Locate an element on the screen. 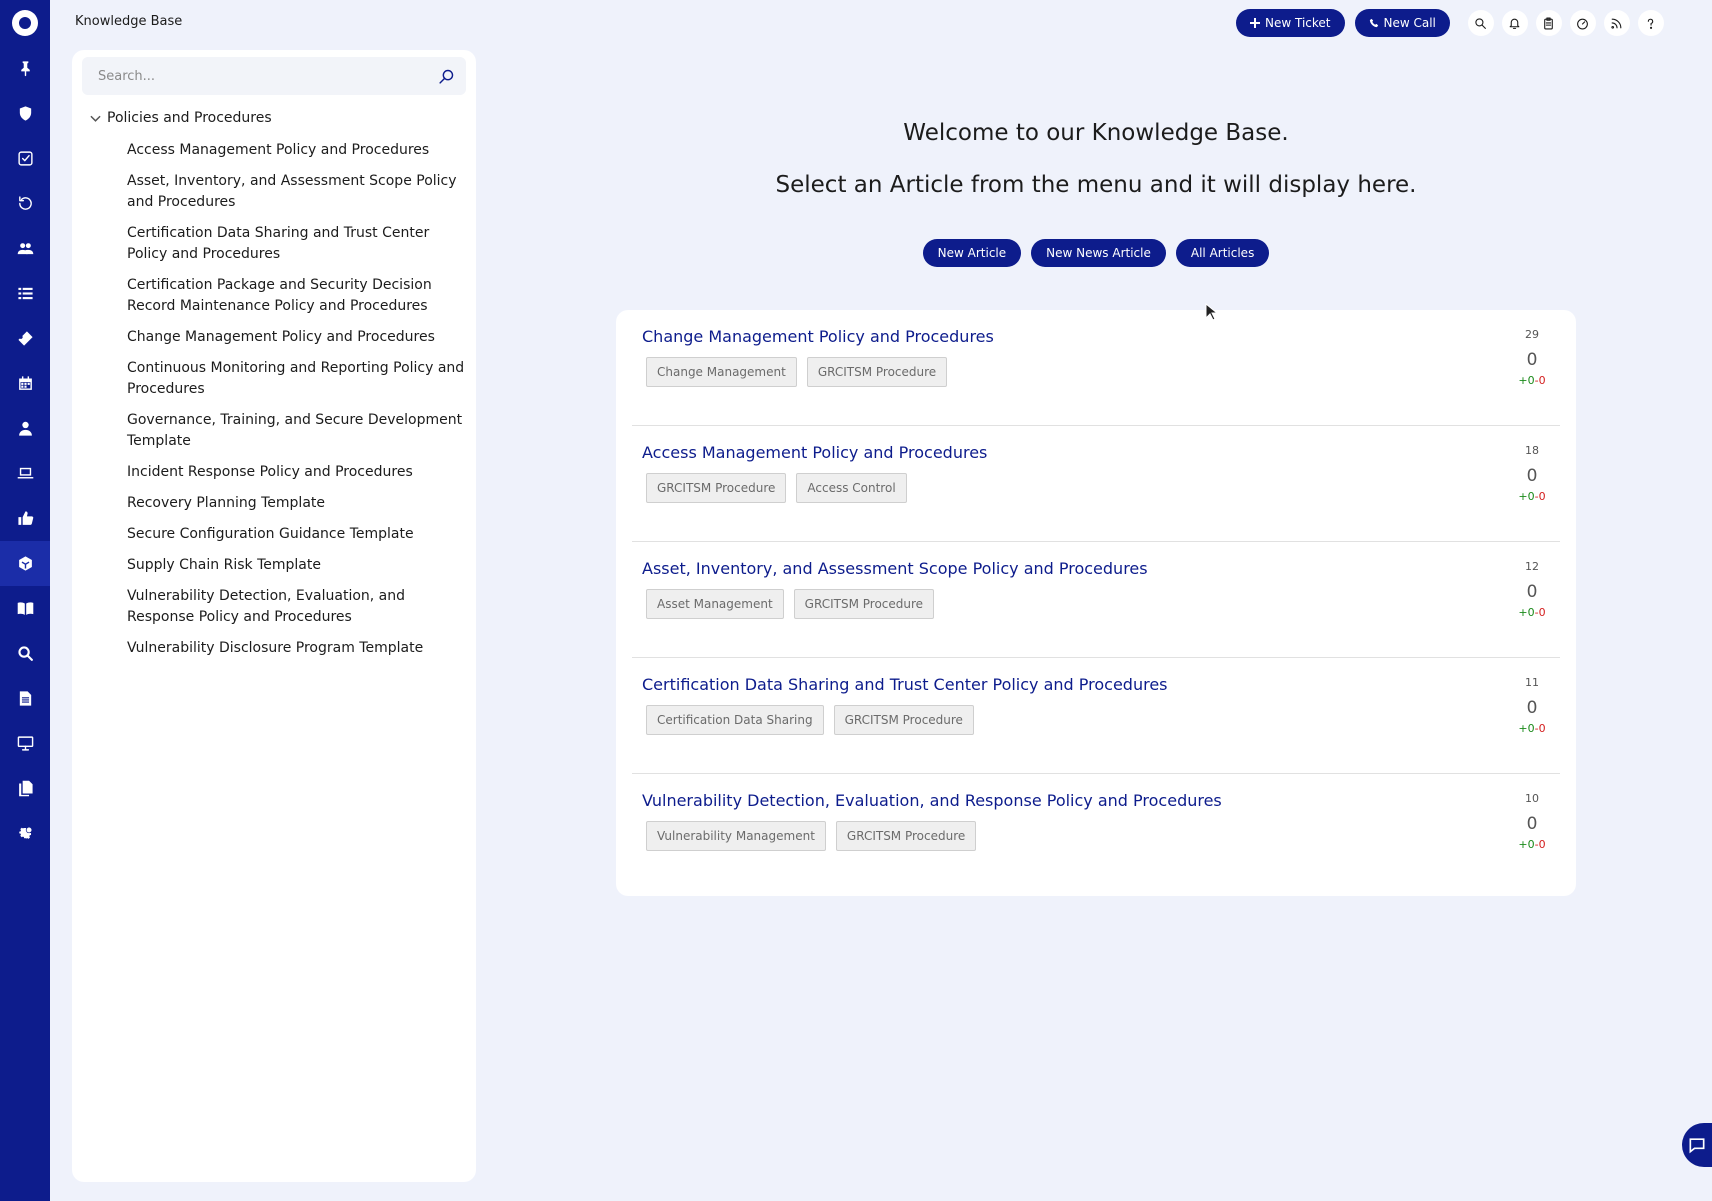 Image resolution: width=1712 pixels, height=1201 pixels. new-news-article-button: New News Article is located at coordinates (1098, 253).